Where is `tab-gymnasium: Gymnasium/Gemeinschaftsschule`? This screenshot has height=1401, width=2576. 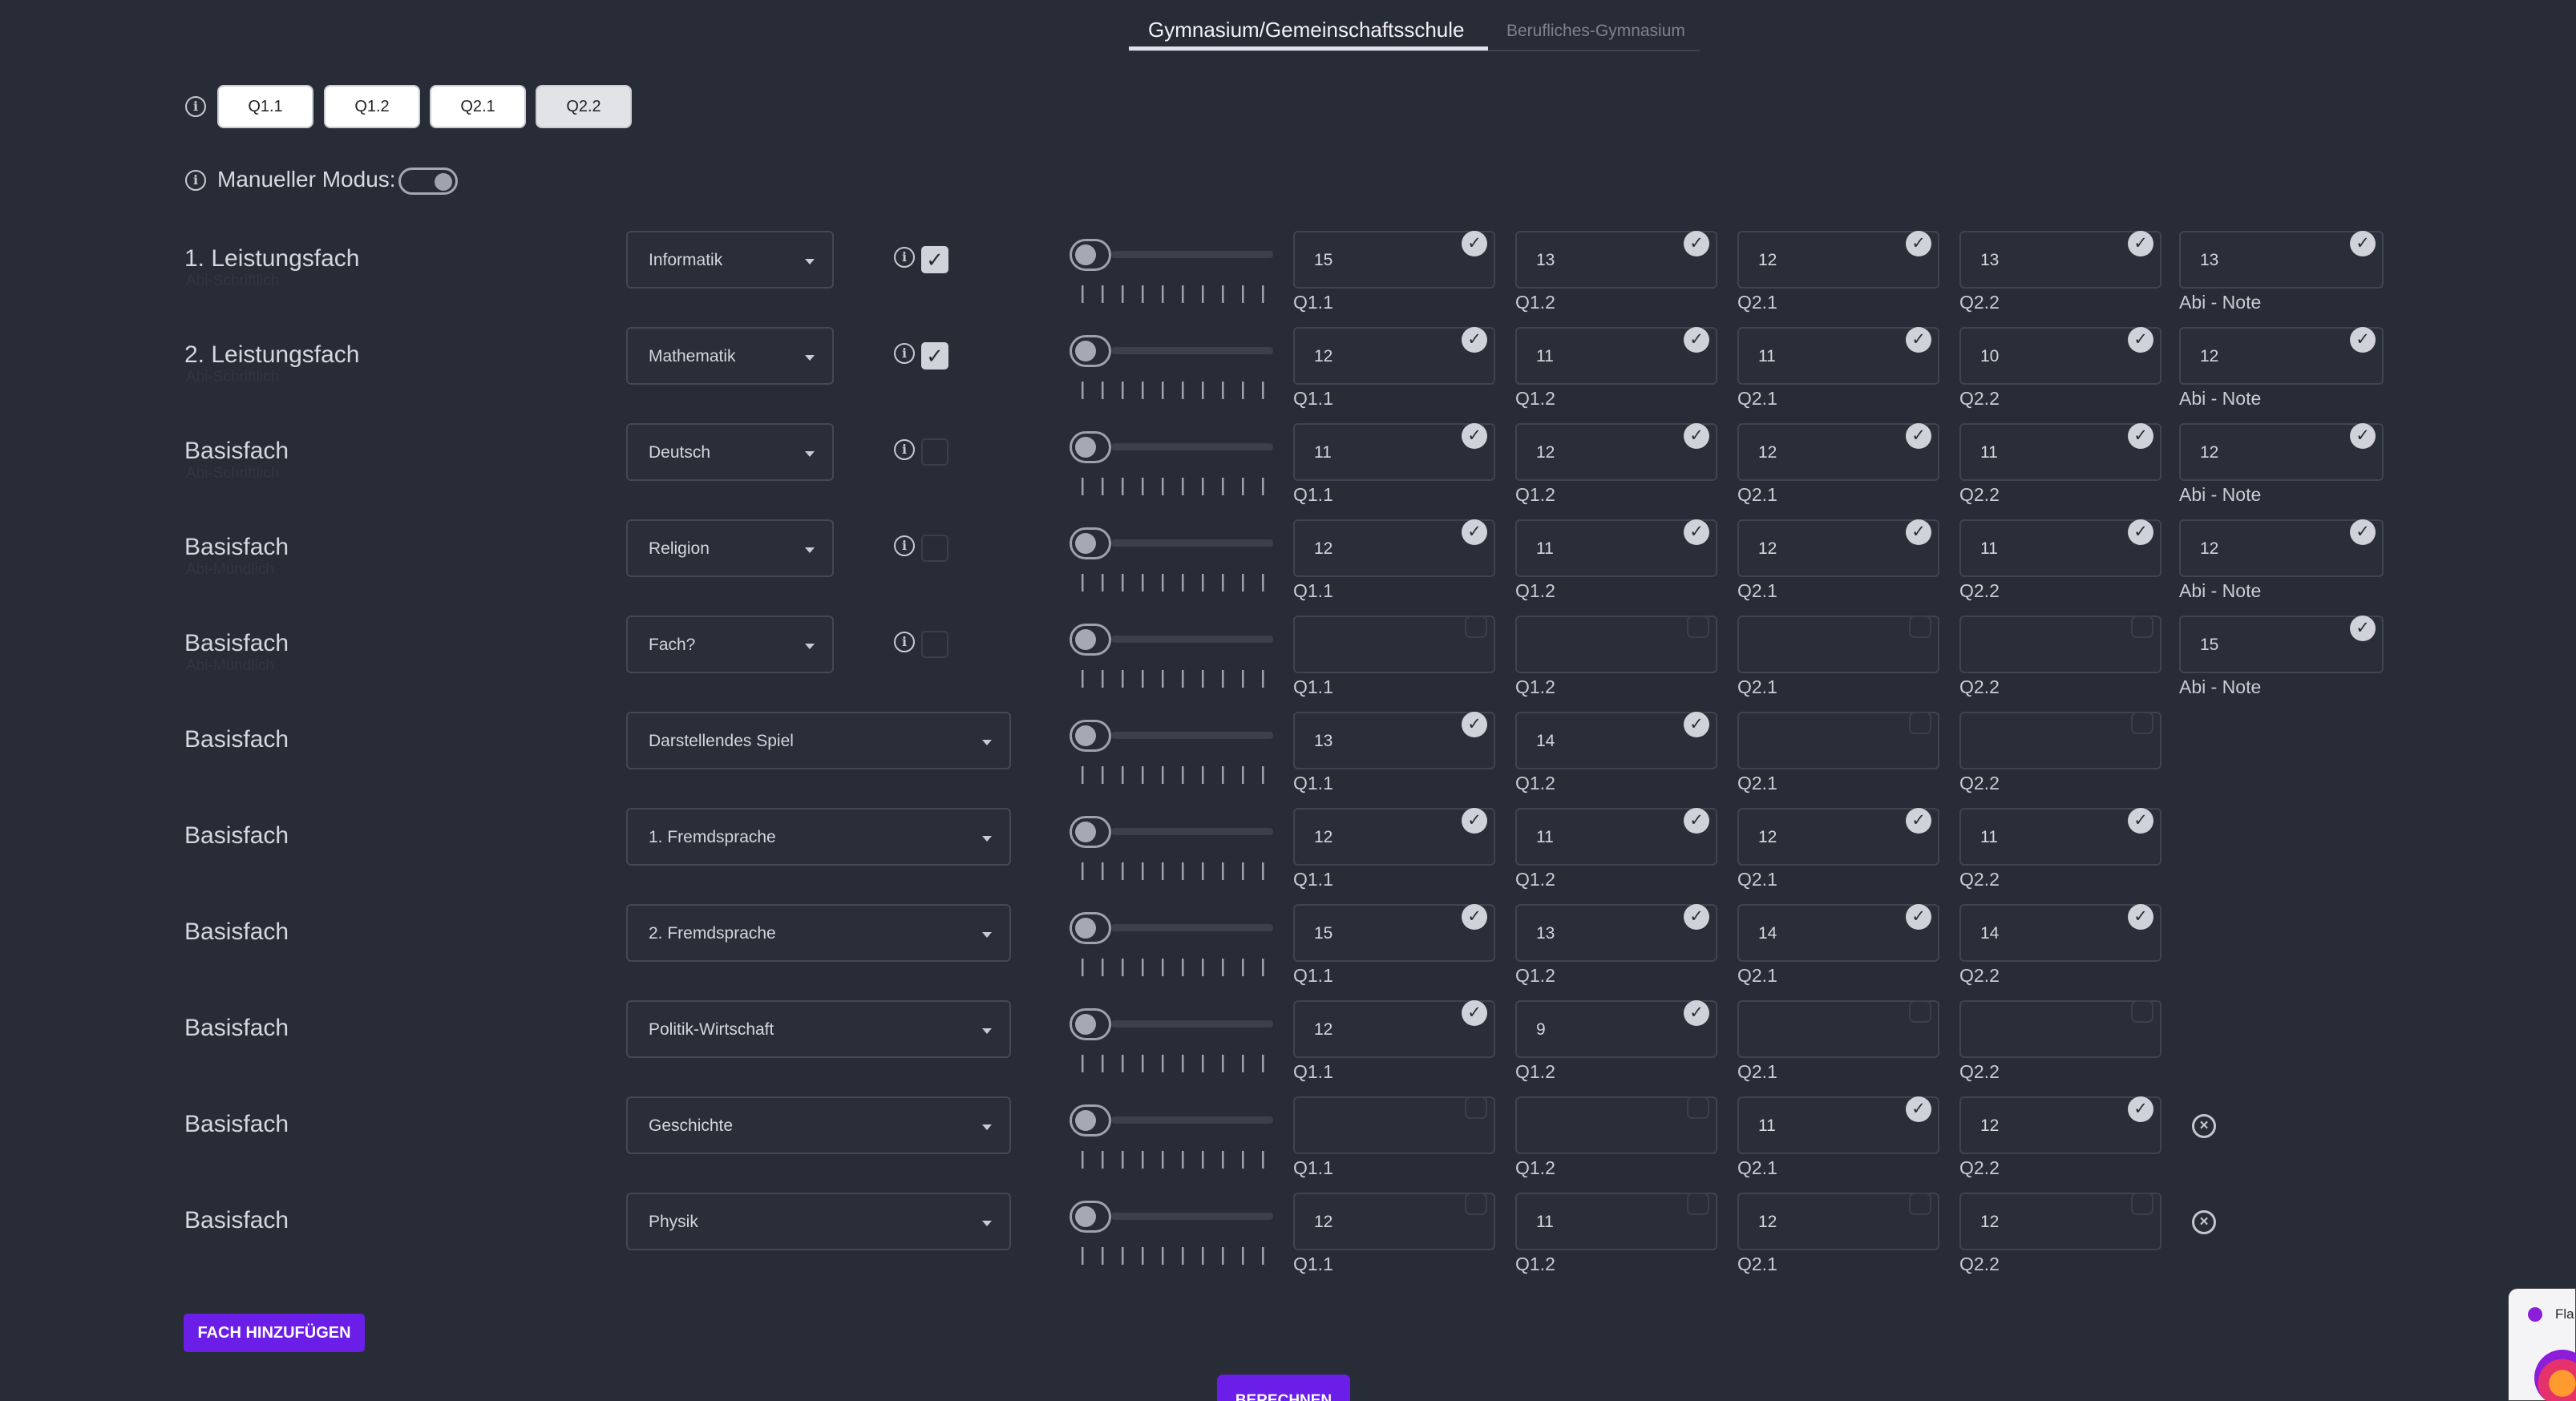
tab-gymnasium: Gymnasium/Gemeinschaftsschule is located at coordinates (1306, 30).